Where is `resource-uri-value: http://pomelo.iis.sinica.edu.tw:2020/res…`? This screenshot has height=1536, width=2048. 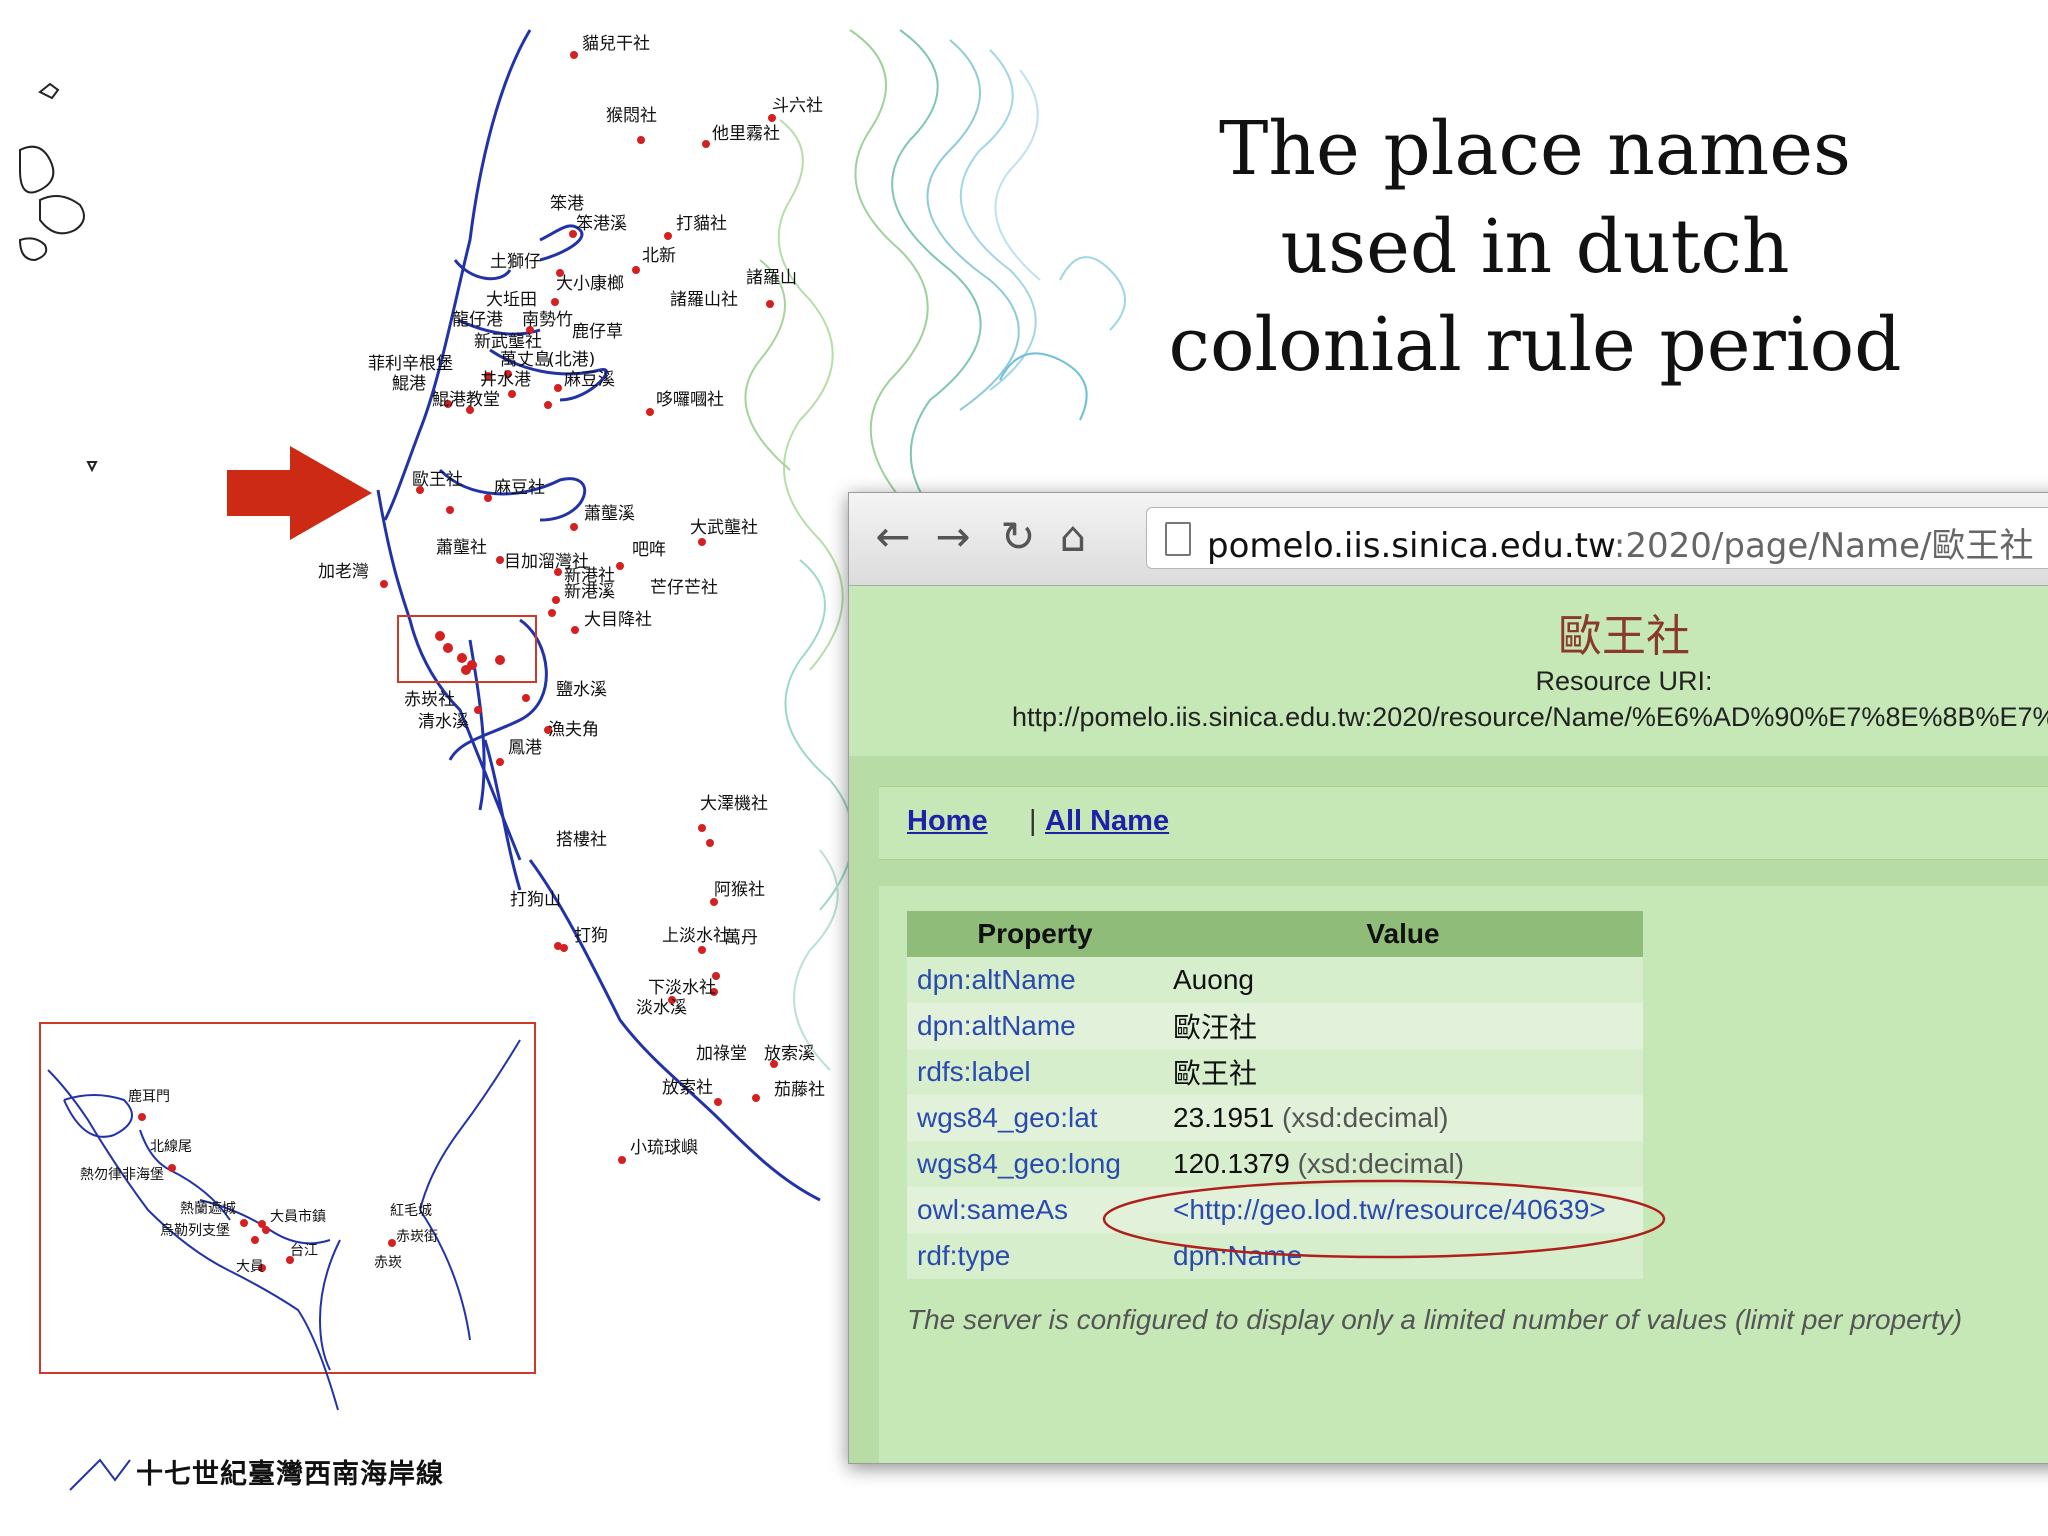
resource-uri-value: http://pomelo.iis.sinica.edu.tw:2020/res… is located at coordinates (1530, 717).